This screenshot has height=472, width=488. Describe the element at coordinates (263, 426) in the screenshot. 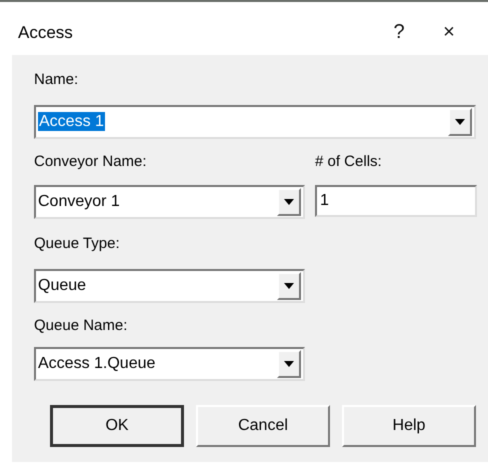

I see `dialog-button: Cancel` at that location.